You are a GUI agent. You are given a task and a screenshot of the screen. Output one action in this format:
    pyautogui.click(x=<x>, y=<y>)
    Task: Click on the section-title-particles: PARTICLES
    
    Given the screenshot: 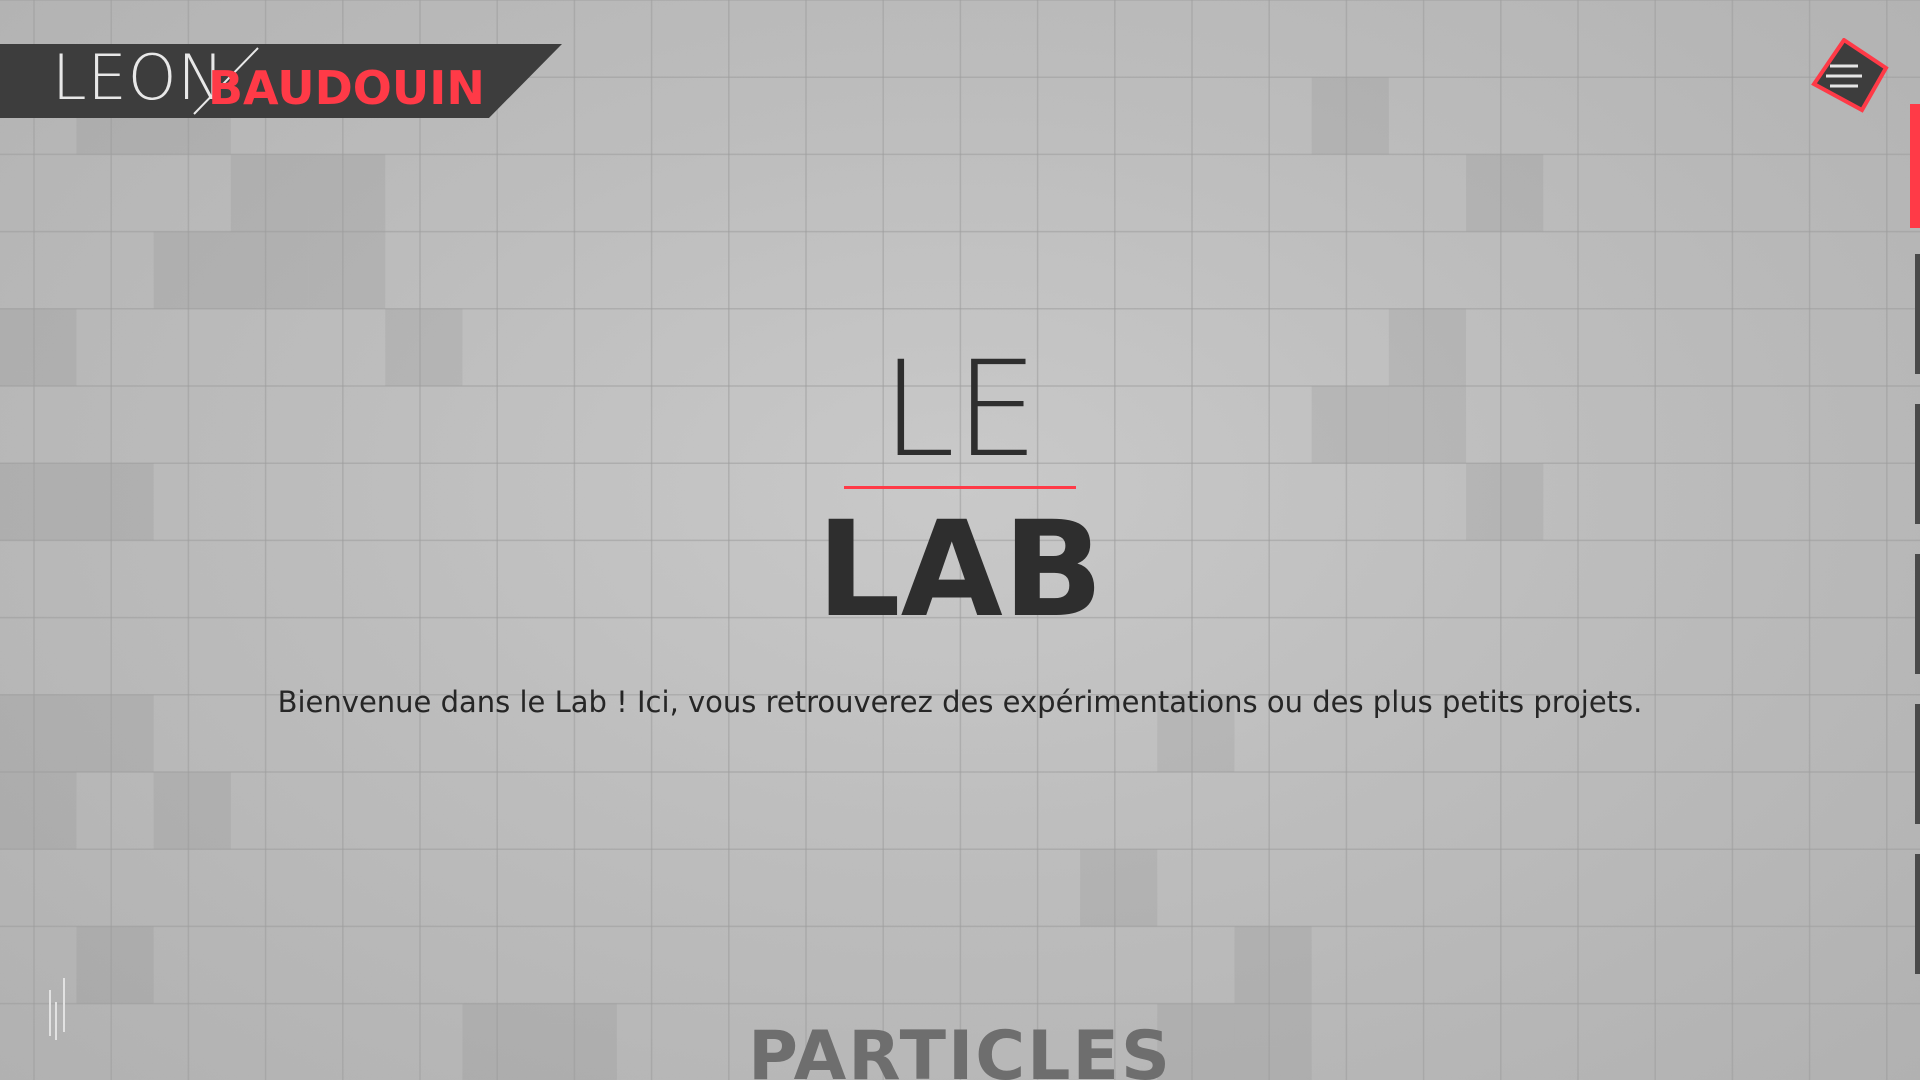 What is the action you would take?
    pyautogui.click(x=960, y=1046)
    